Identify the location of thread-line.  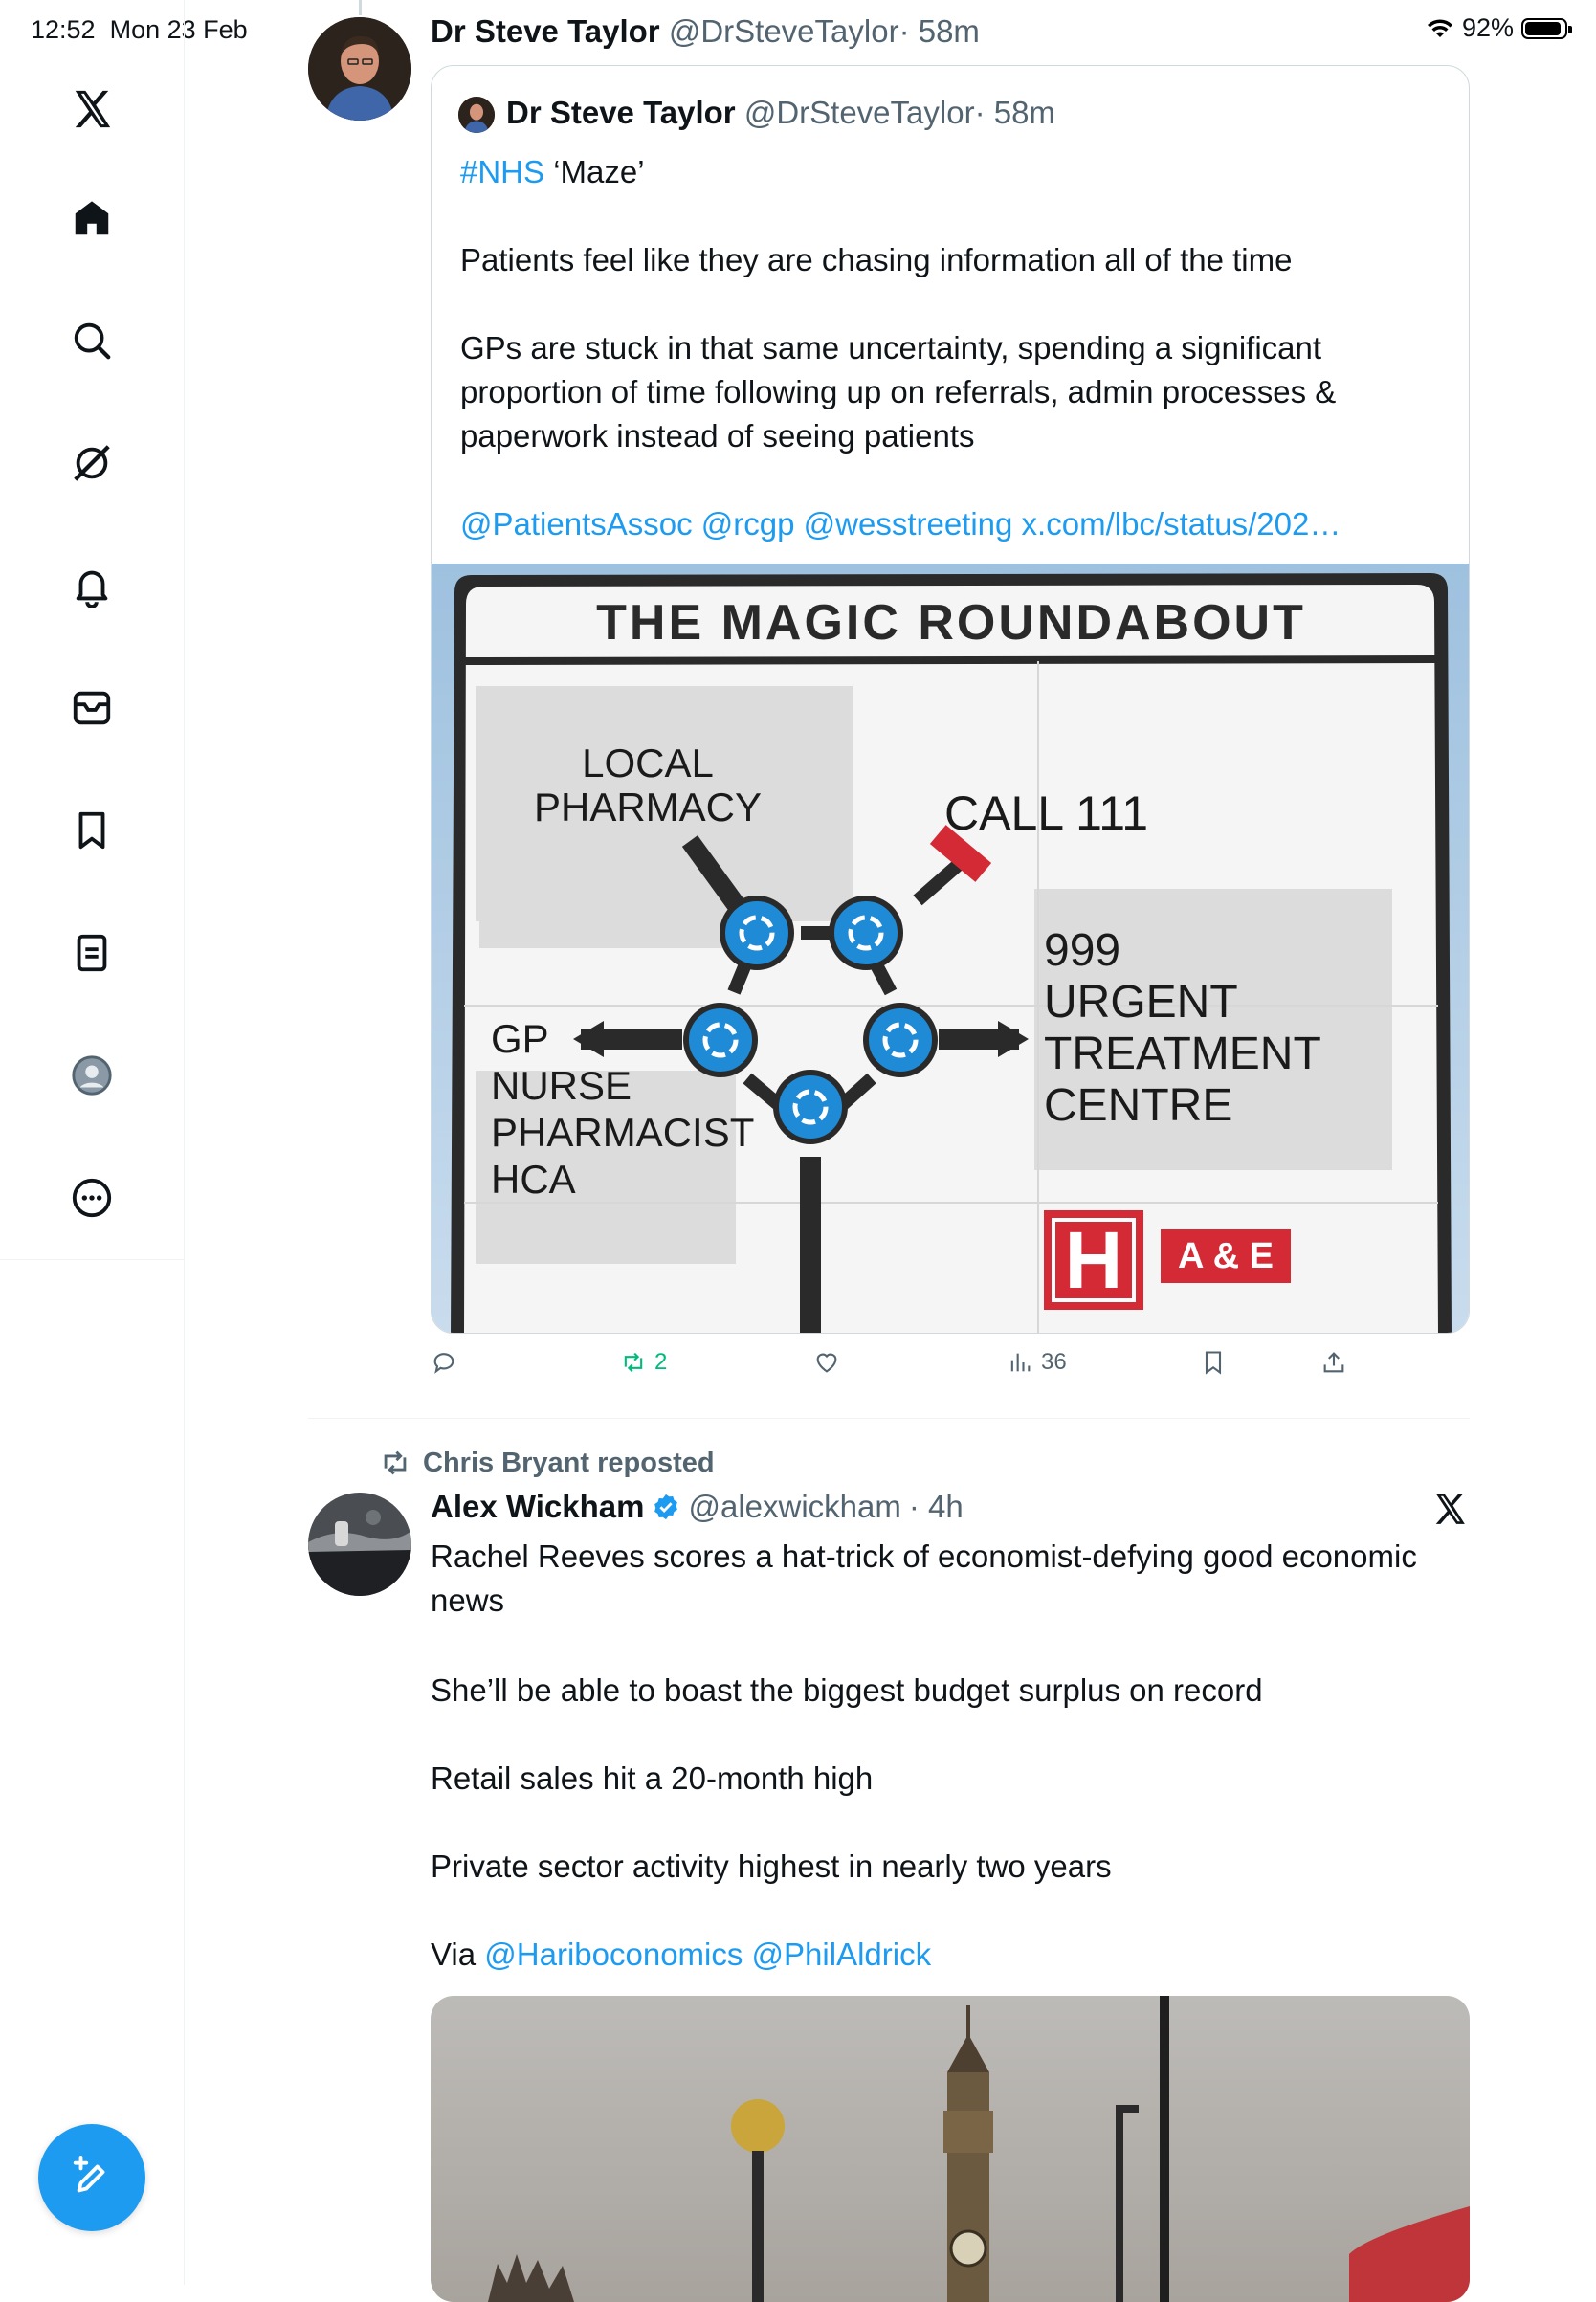
(361, 7).